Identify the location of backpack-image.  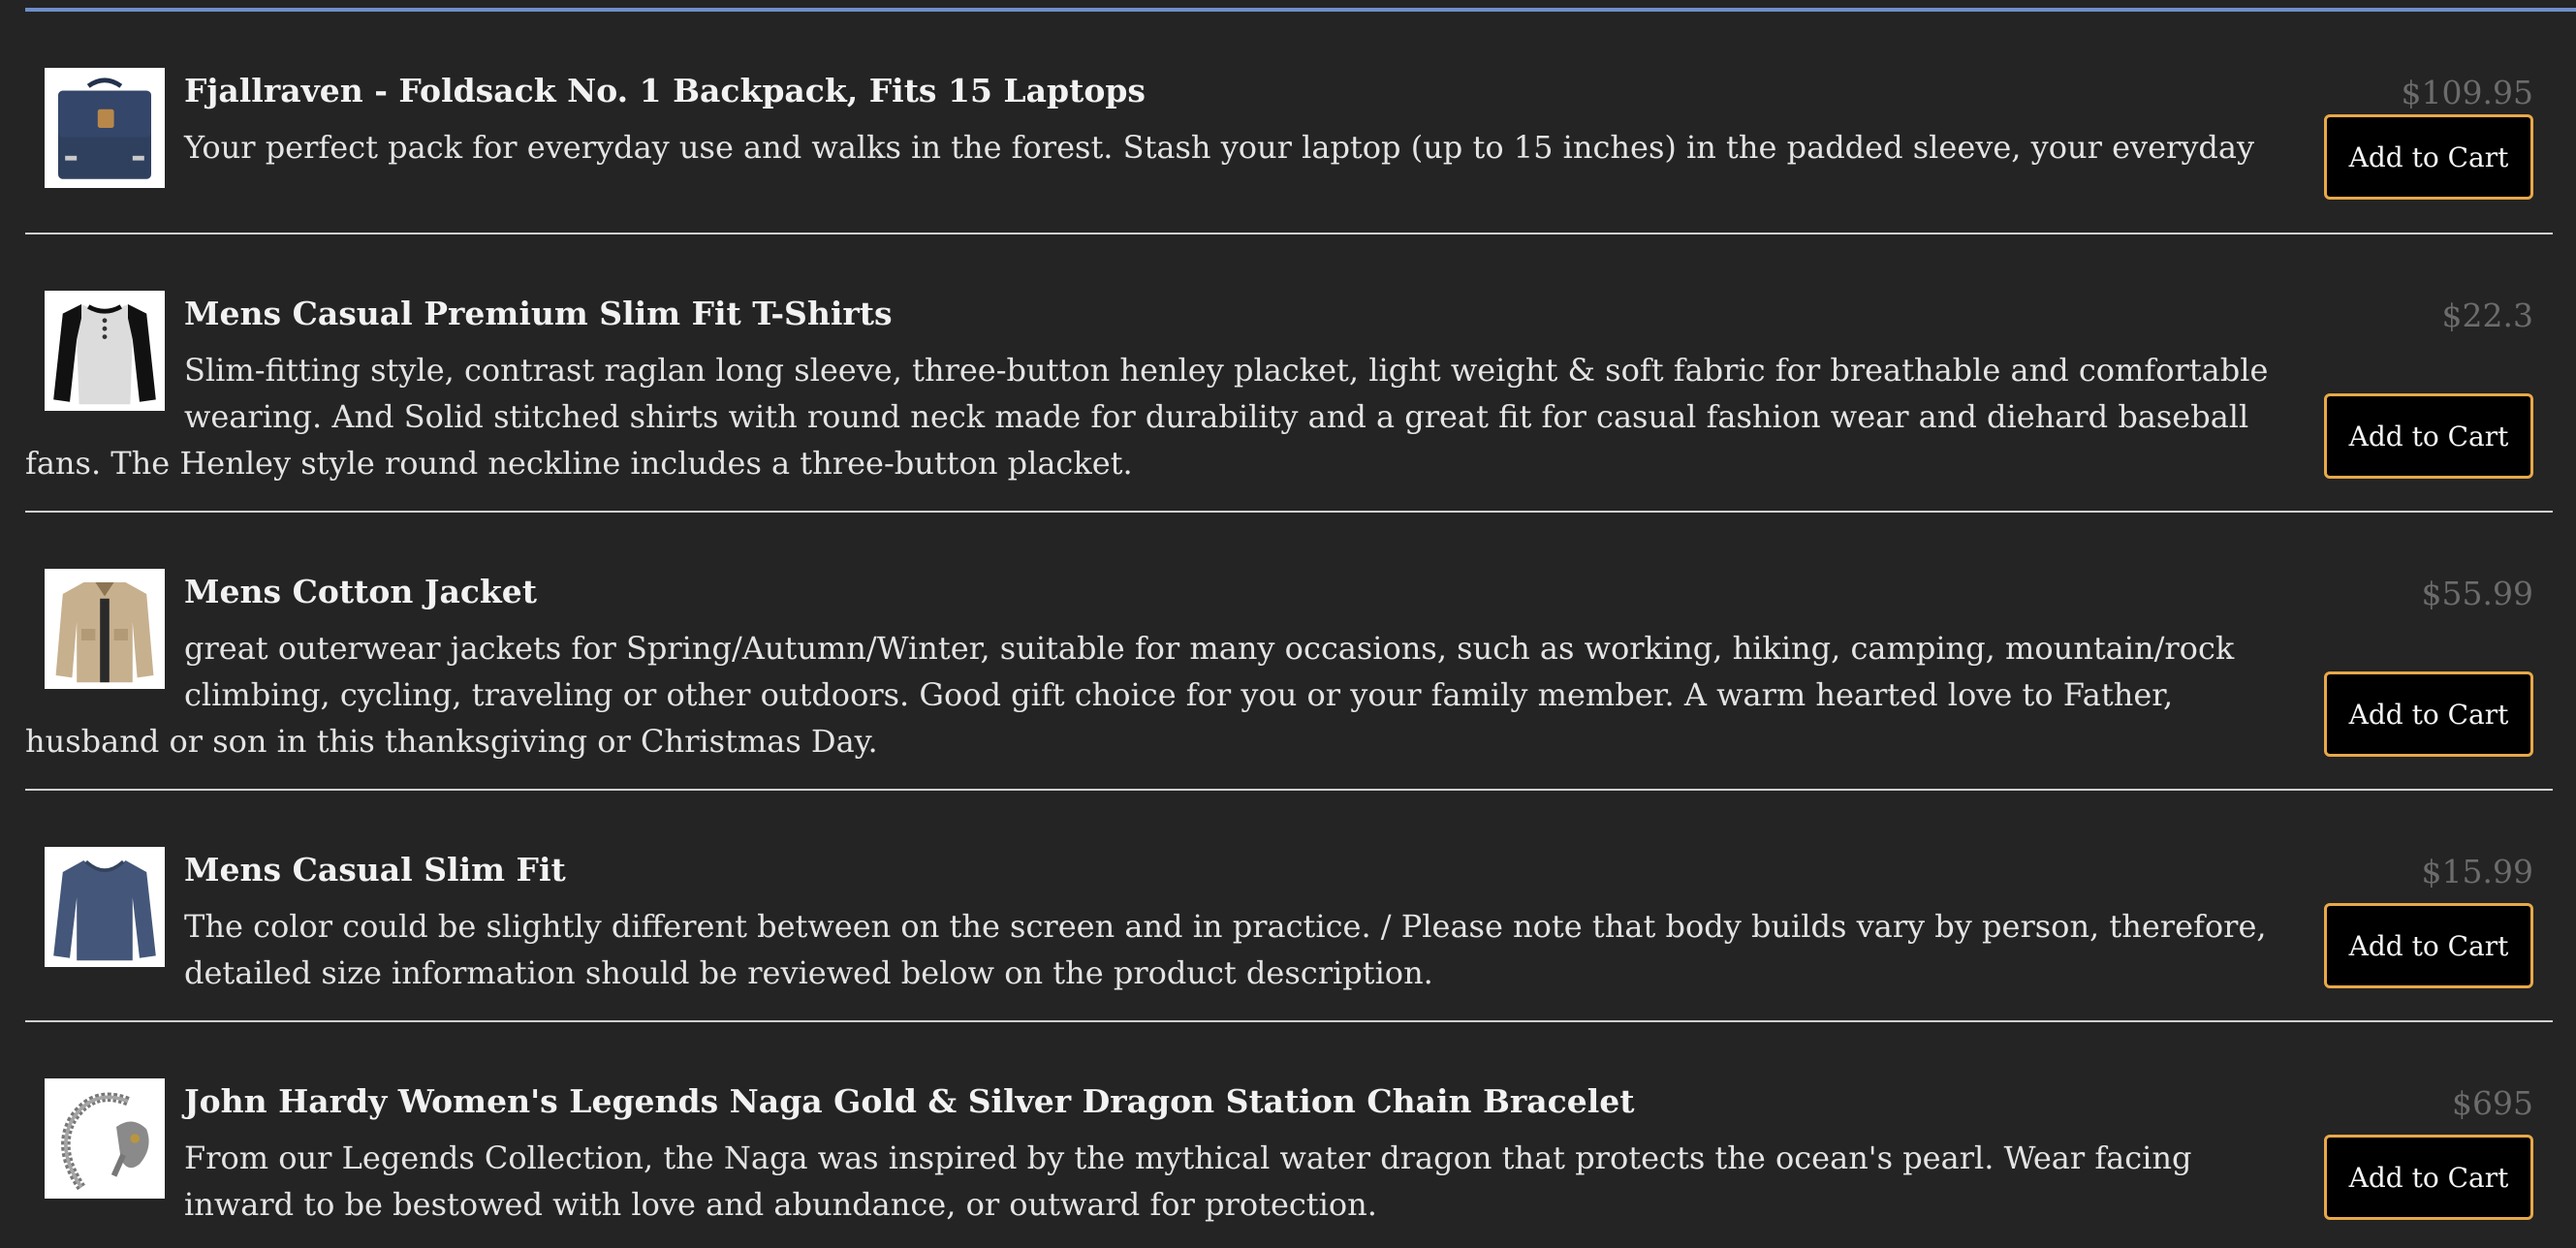
(105, 128).